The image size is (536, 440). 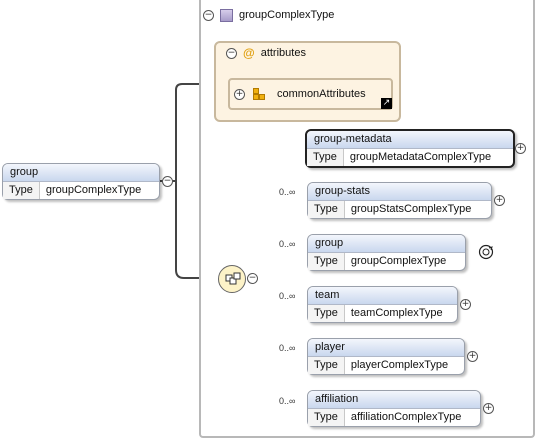 I want to click on element-name: group-metadata, so click(x=410, y=140).